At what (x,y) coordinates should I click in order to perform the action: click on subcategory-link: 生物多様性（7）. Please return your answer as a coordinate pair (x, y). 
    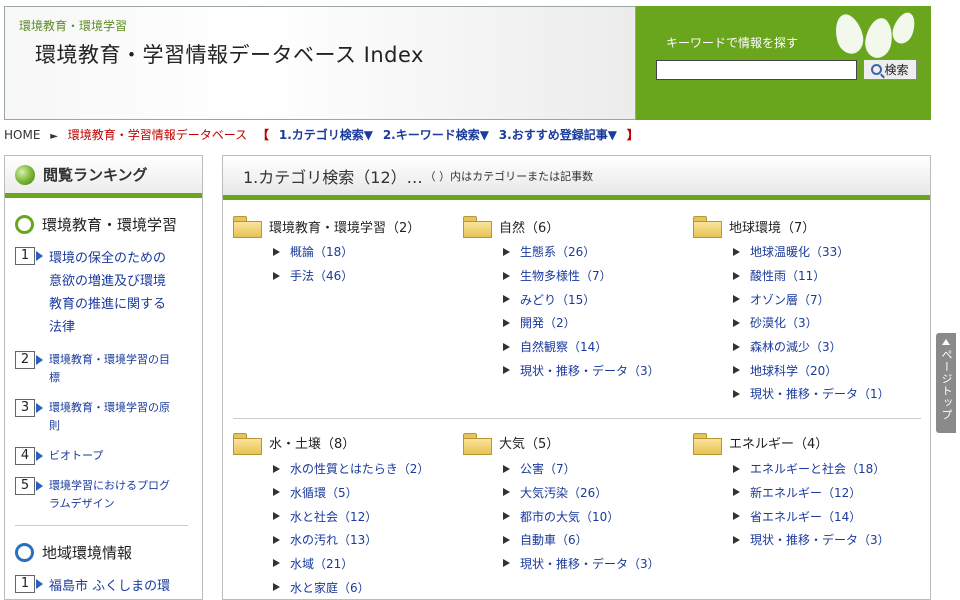
    Looking at the image, I should click on (566, 275).